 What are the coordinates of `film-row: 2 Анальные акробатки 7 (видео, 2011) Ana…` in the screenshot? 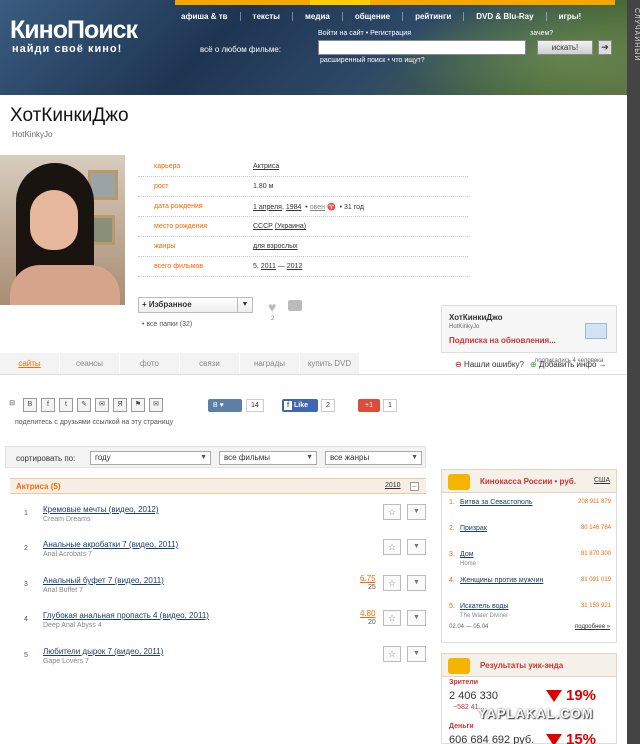 It's located at (218, 555).